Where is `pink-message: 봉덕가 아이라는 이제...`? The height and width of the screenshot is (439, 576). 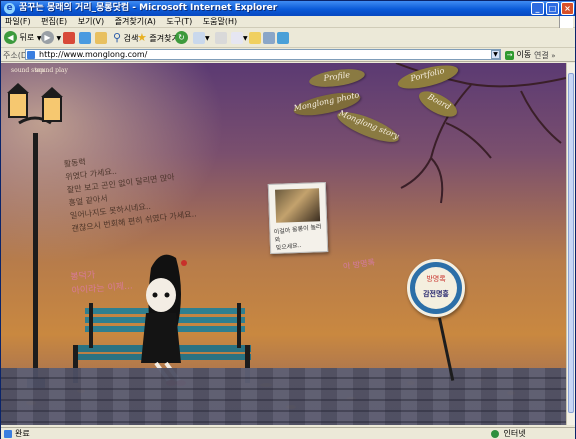 pink-message: 봉덕가 아이라는 이제... is located at coordinates (101, 281).